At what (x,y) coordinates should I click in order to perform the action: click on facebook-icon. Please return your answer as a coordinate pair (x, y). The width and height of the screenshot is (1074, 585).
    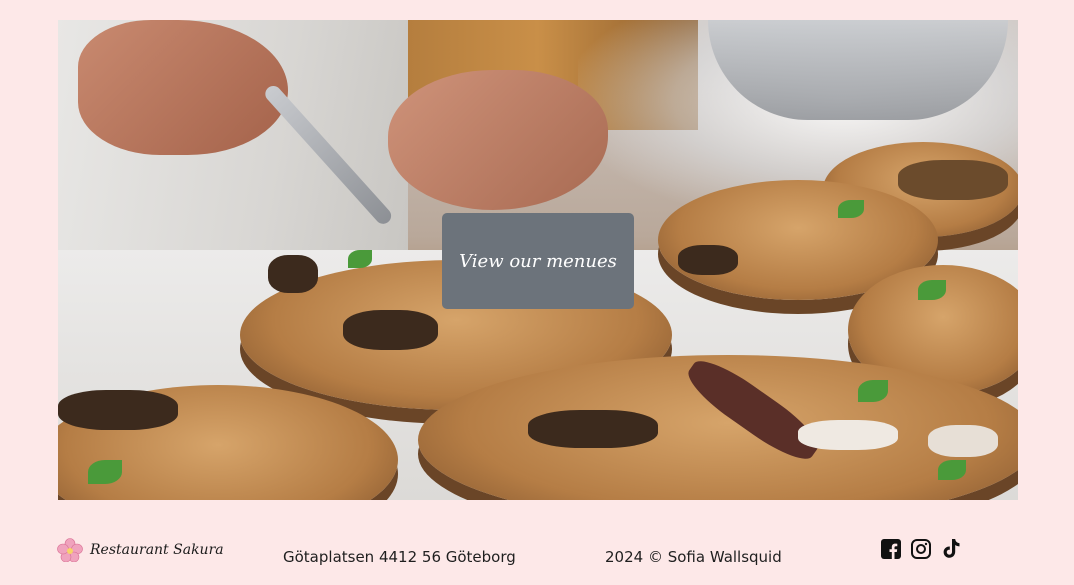
    Looking at the image, I should click on (891, 549).